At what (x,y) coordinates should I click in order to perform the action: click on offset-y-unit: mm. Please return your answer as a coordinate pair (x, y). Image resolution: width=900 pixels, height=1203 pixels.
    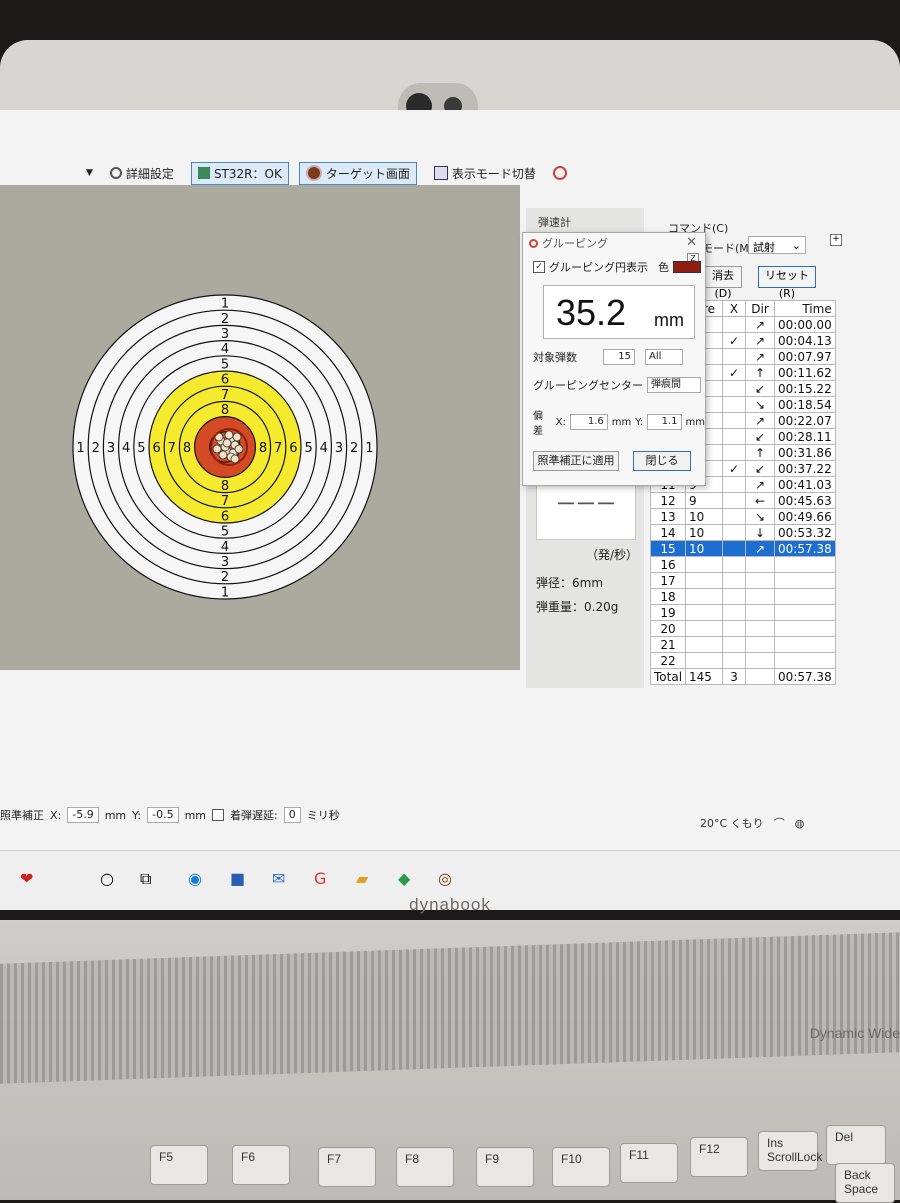
    Looking at the image, I should click on (695, 422).